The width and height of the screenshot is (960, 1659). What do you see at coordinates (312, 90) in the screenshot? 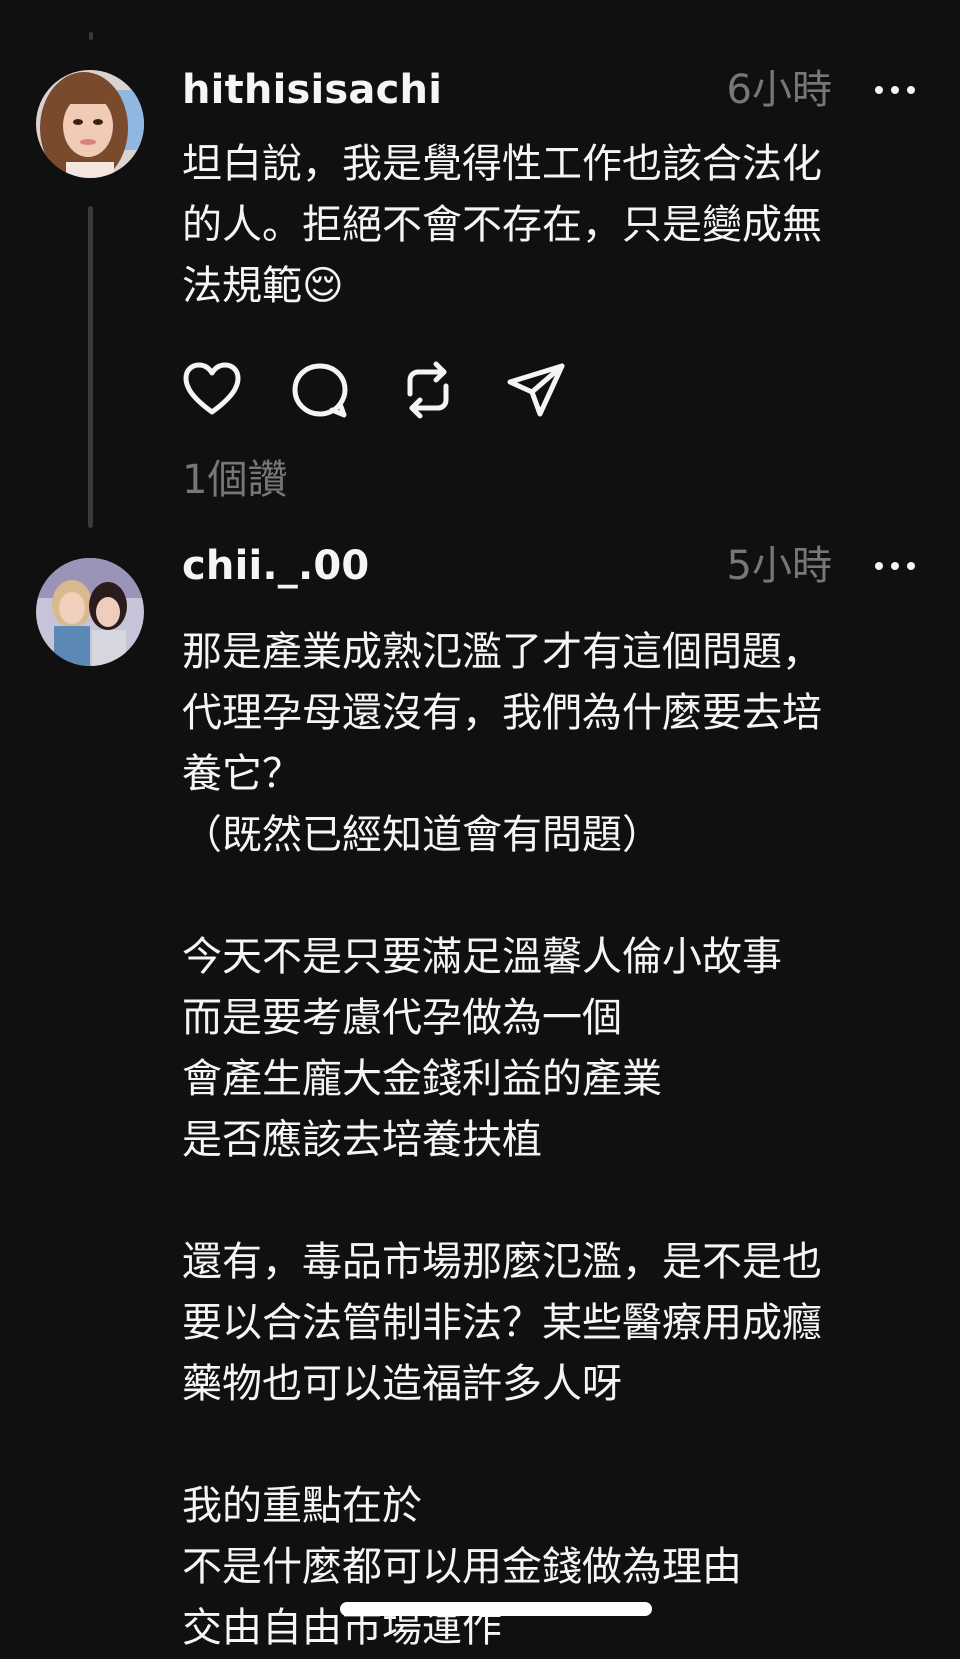
I see `username: hithisisachi` at bounding box center [312, 90].